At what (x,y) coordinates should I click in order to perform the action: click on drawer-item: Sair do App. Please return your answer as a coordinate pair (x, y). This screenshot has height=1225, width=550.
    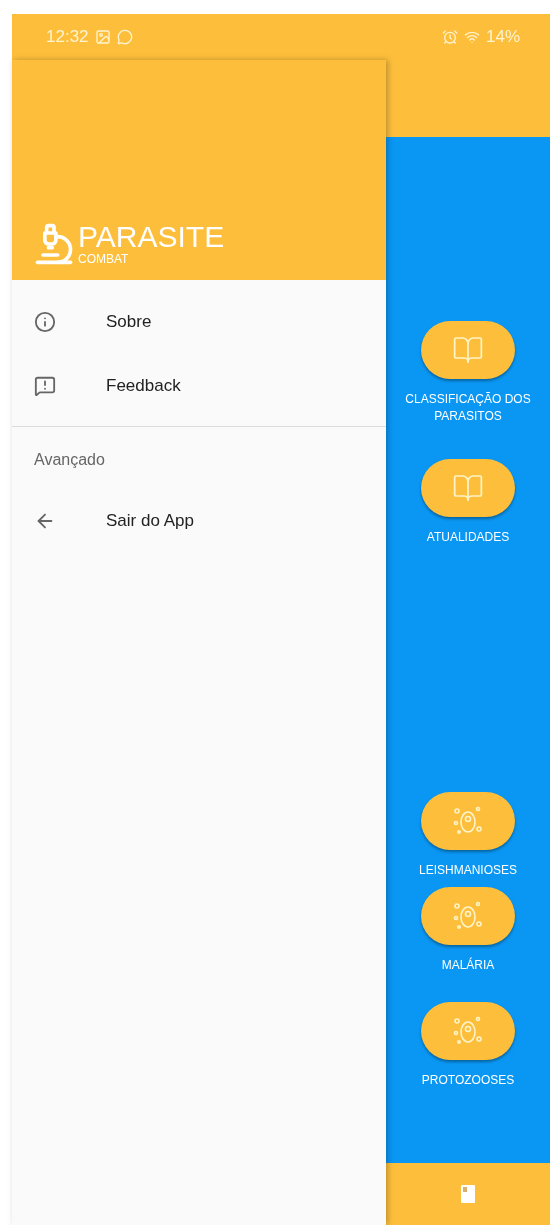
    Looking at the image, I should click on (199, 521).